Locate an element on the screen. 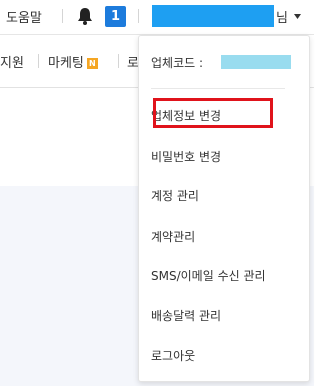 Image resolution: width=320 pixels, height=386 pixels. nav-item-label: 마케팅 is located at coordinates (66, 63).